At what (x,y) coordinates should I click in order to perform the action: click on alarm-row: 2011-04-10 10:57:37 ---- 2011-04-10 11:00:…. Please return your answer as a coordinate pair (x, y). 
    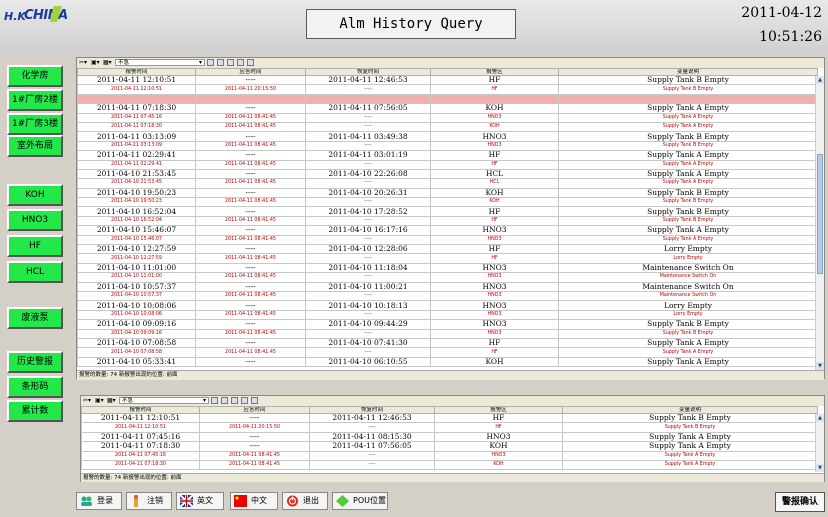
    Looking at the image, I should click on (447, 287).